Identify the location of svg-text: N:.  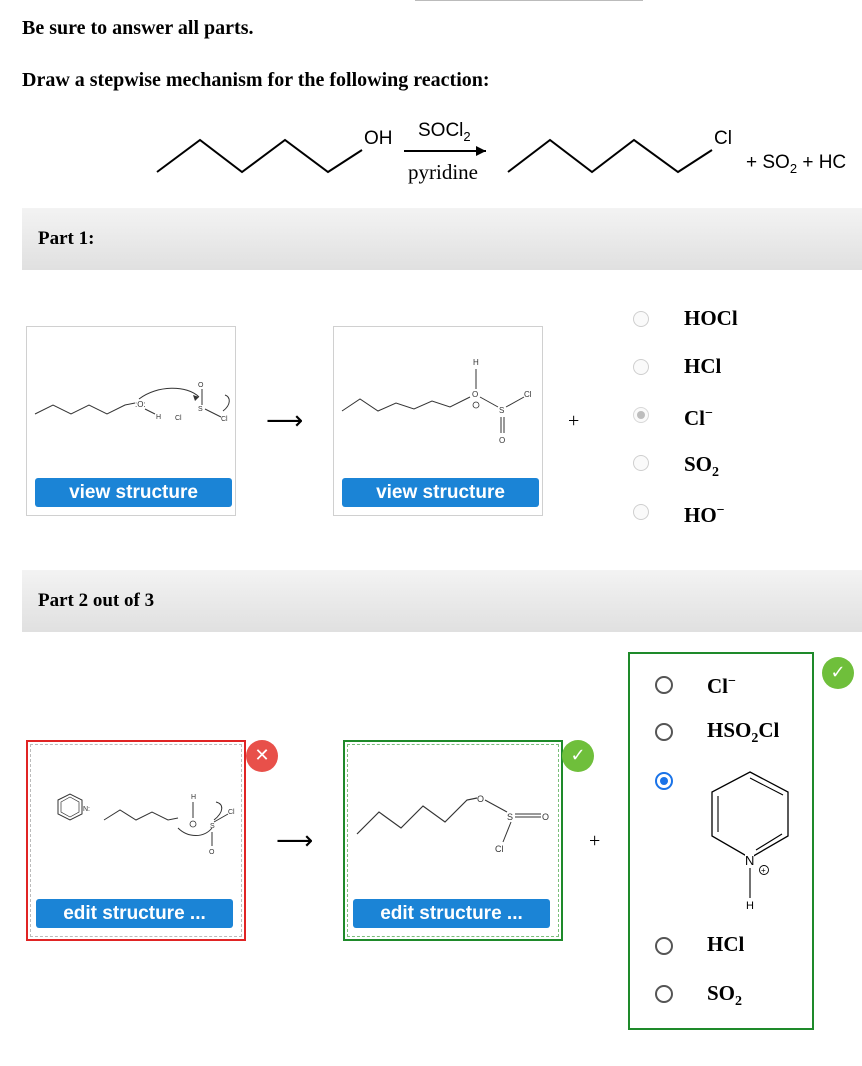
(86, 809).